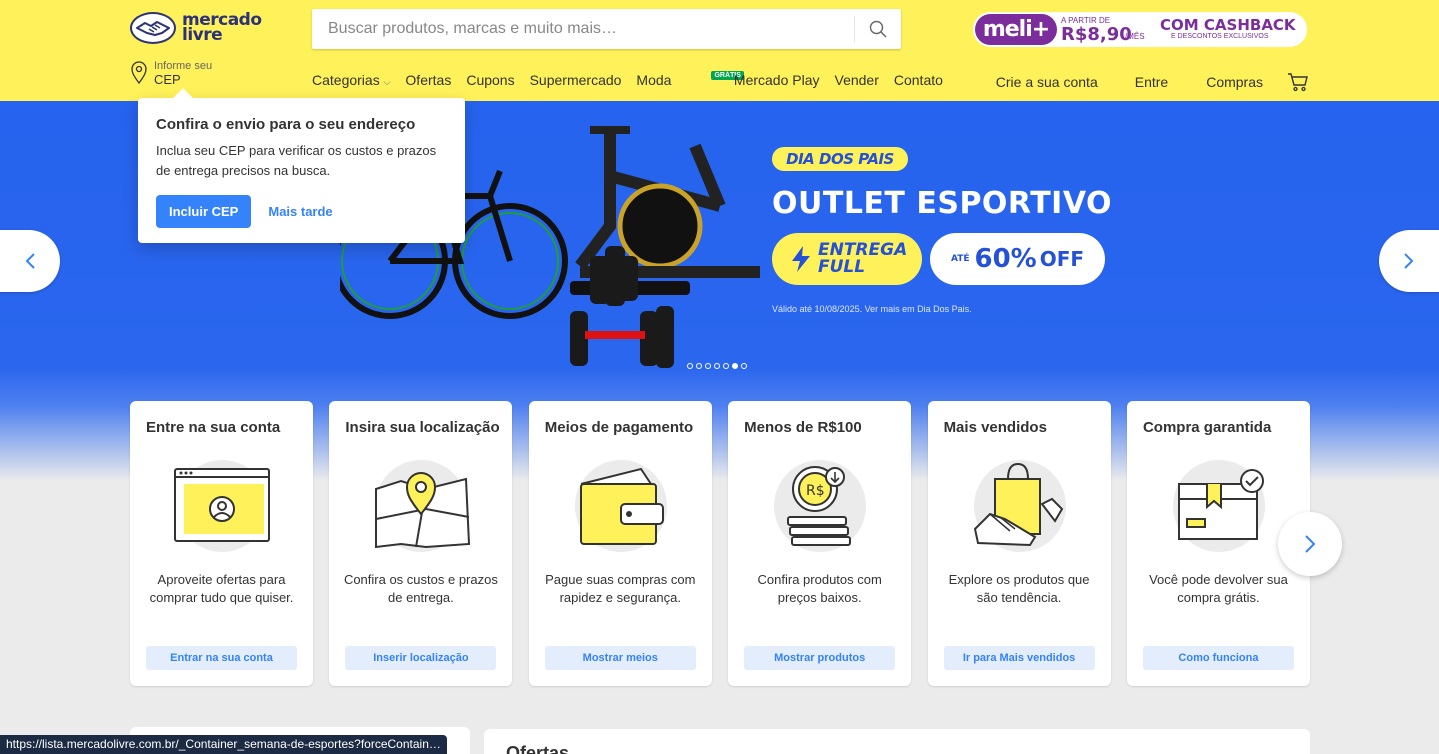 The image size is (1439, 754). What do you see at coordinates (857, 80) in the screenshot?
I see `nav-vender: Vender` at bounding box center [857, 80].